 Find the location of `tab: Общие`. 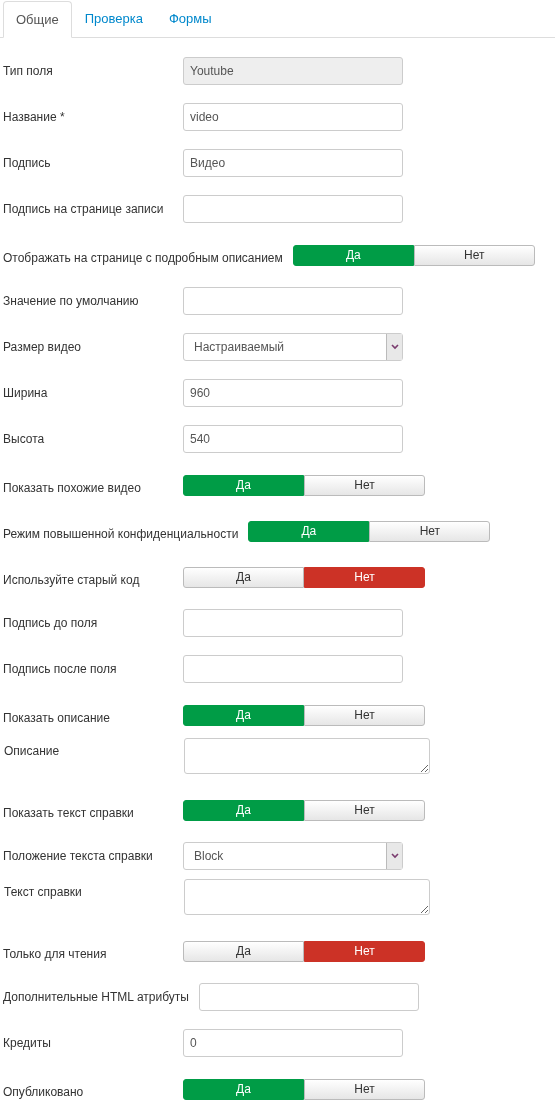

tab: Общие is located at coordinates (37, 19).